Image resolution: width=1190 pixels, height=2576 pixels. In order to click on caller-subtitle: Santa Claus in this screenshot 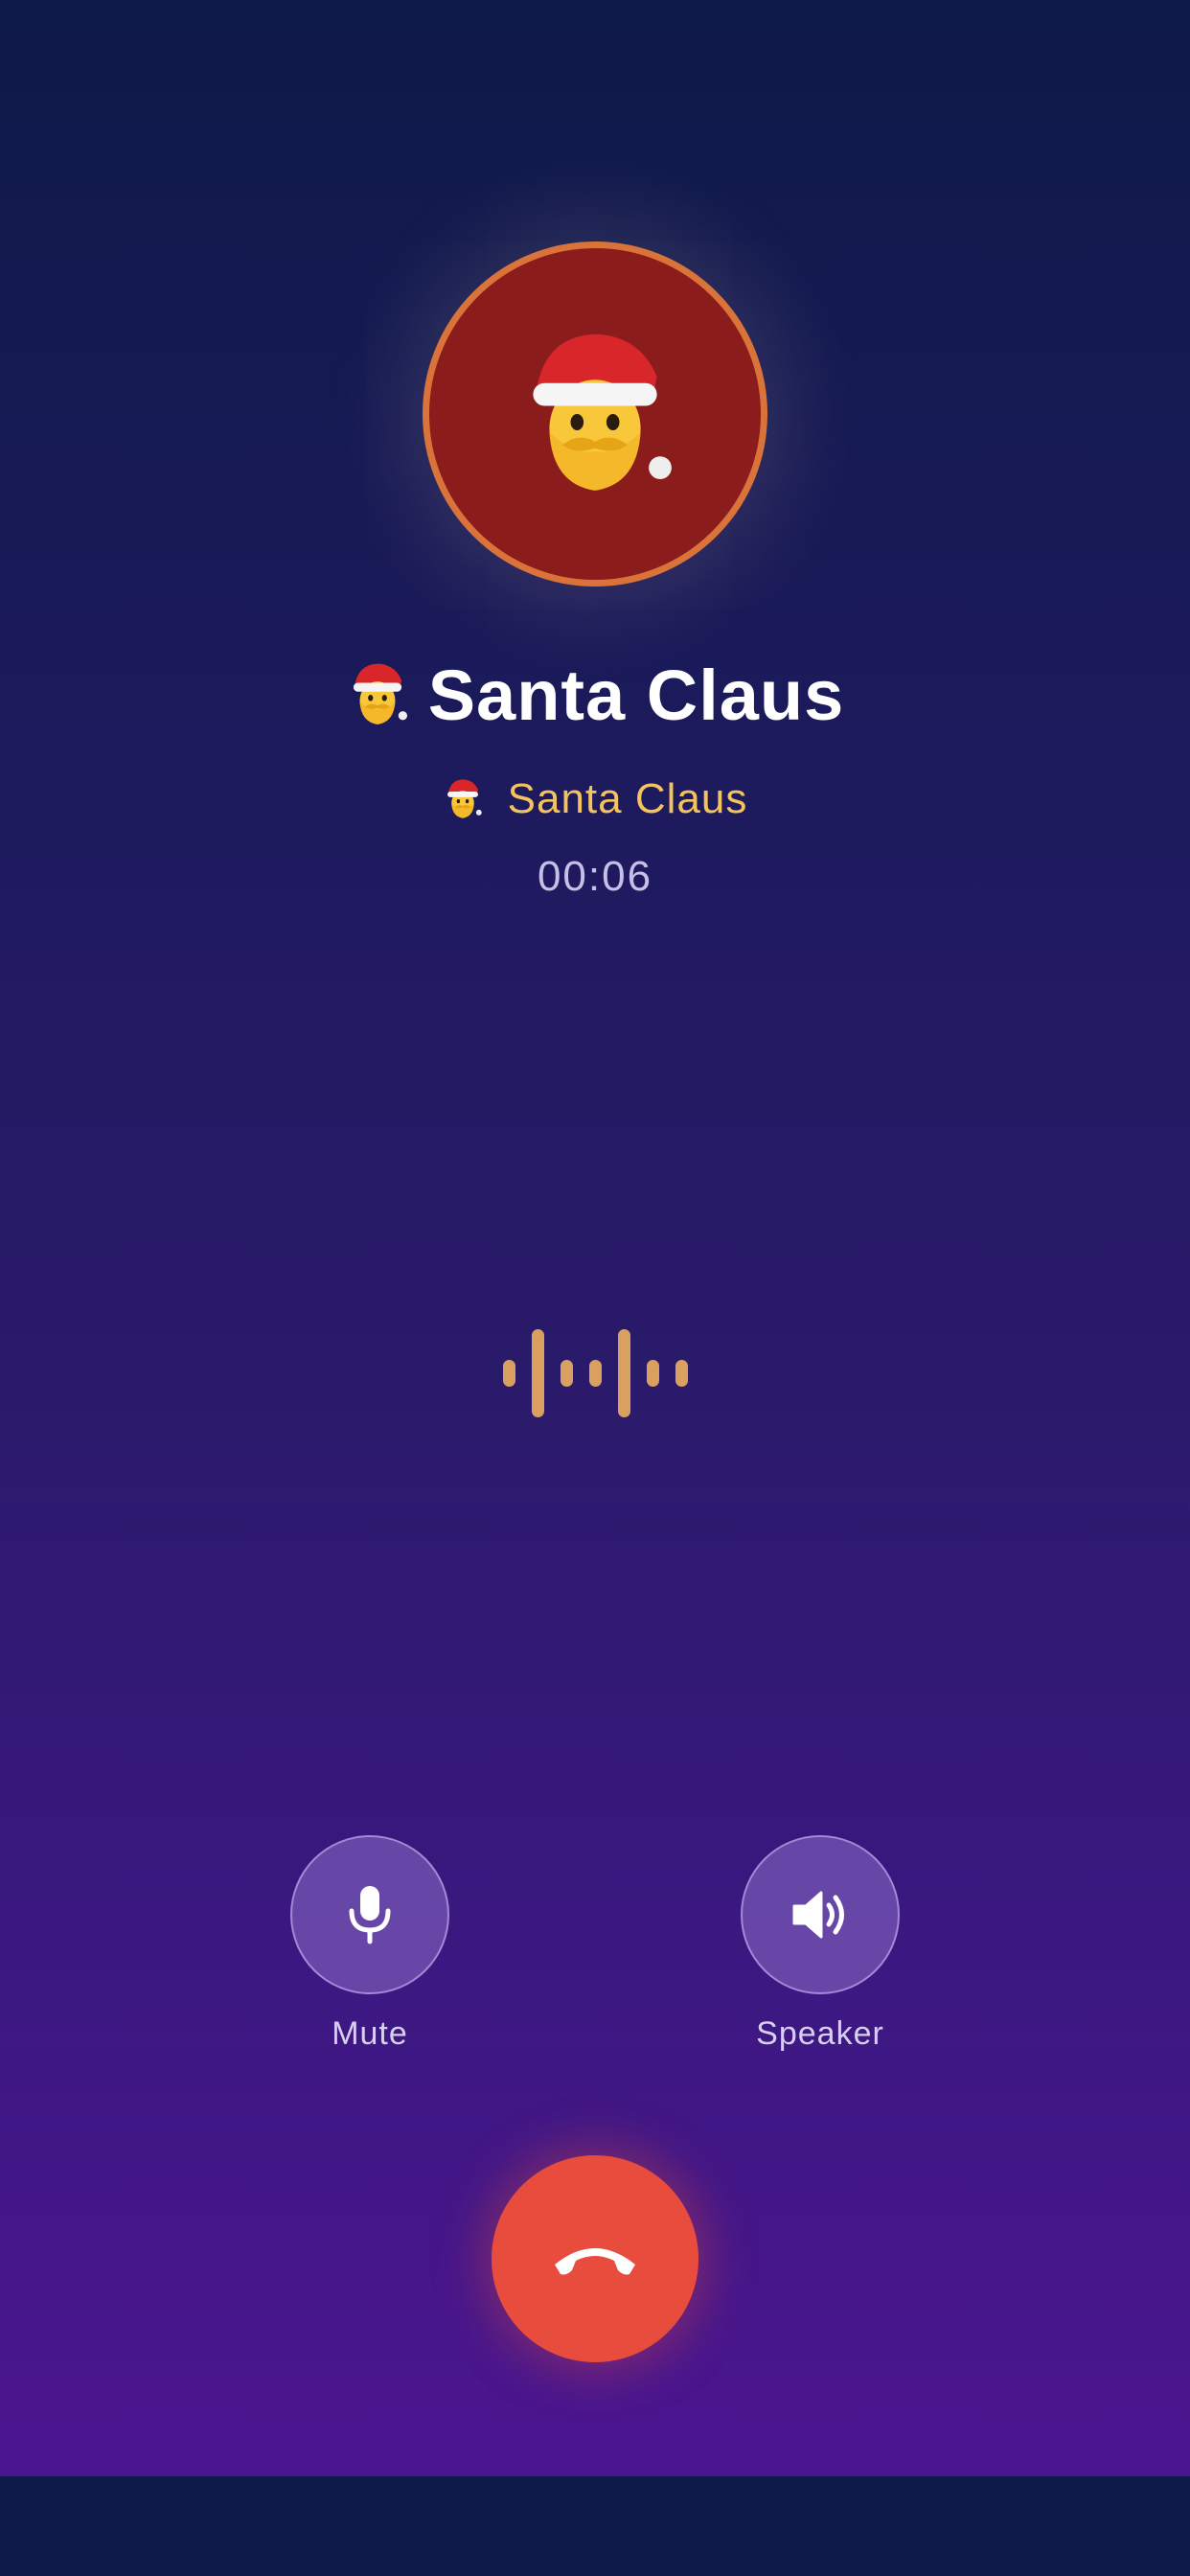, I will do `click(627, 798)`.